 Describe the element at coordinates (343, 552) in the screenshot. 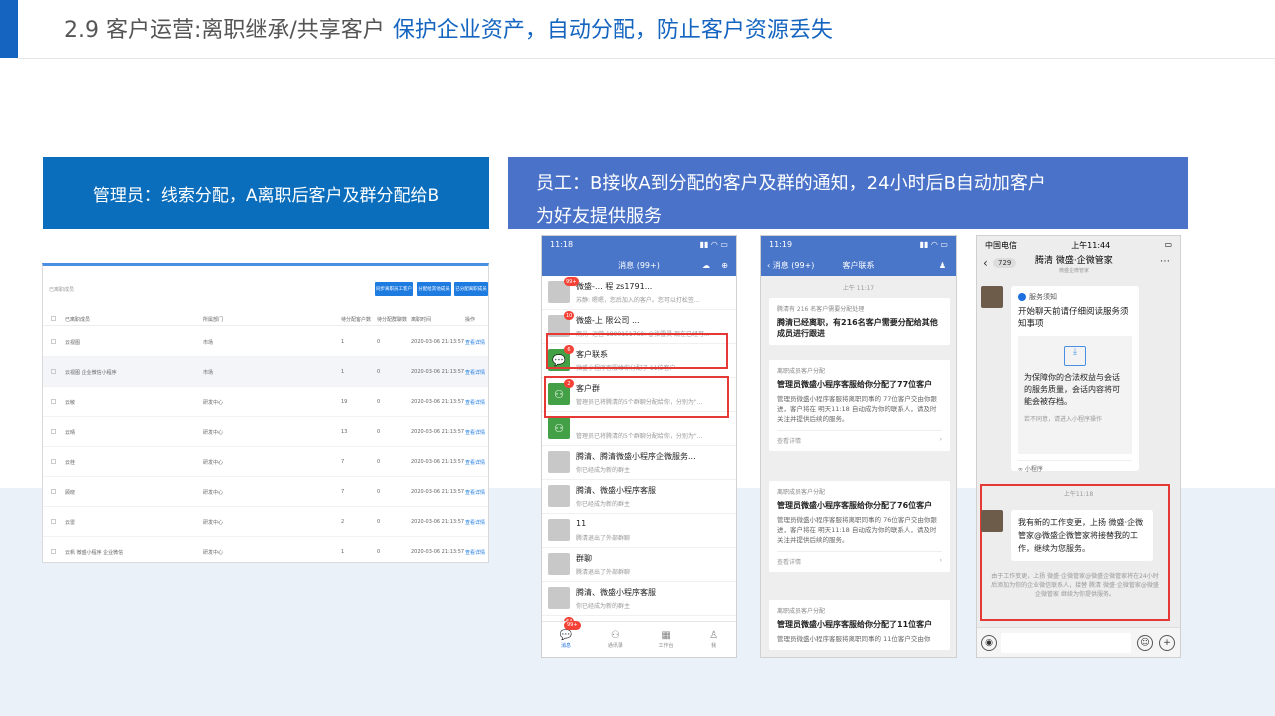

I see `table-cell: 1` at that location.